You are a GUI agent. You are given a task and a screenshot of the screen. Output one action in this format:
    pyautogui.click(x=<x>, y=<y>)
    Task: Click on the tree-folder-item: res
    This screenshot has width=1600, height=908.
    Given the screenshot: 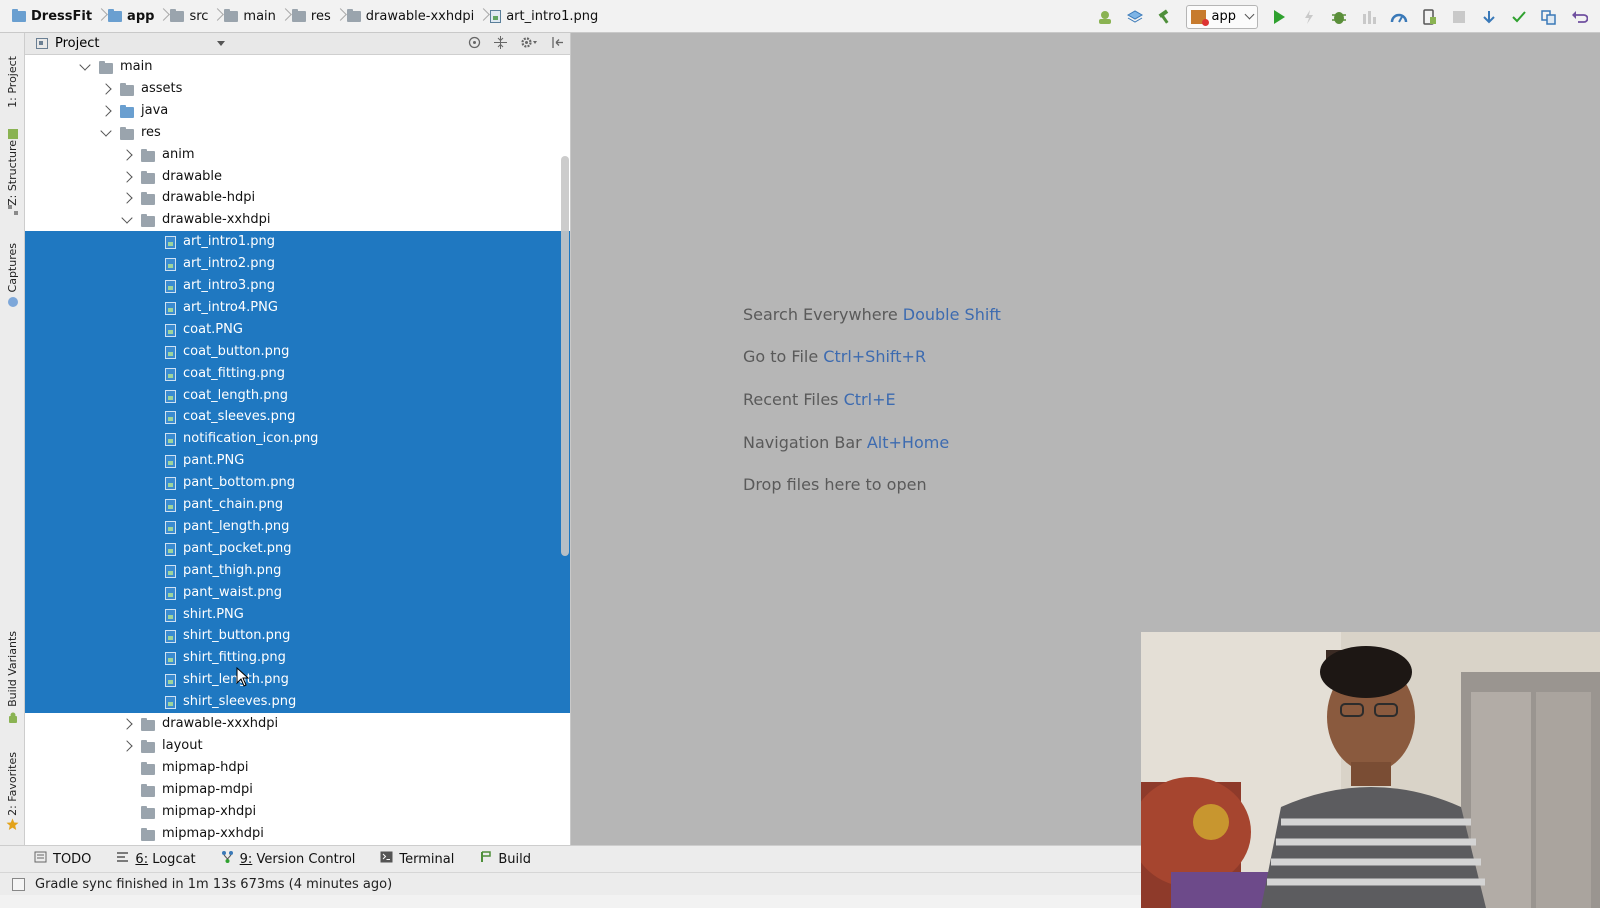 What is the action you would take?
    pyautogui.click(x=297, y=133)
    